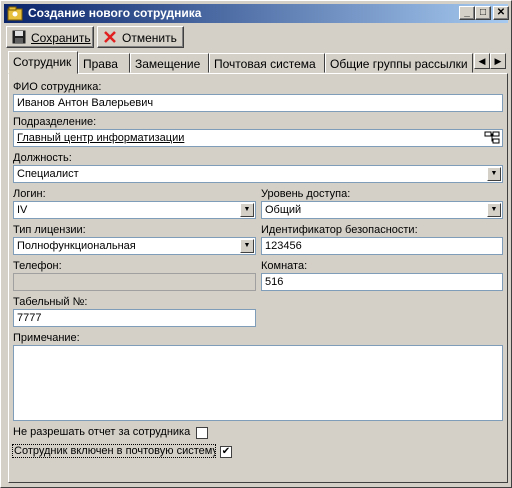  I want to click on tab-employee: Сотрудник, so click(43, 62).